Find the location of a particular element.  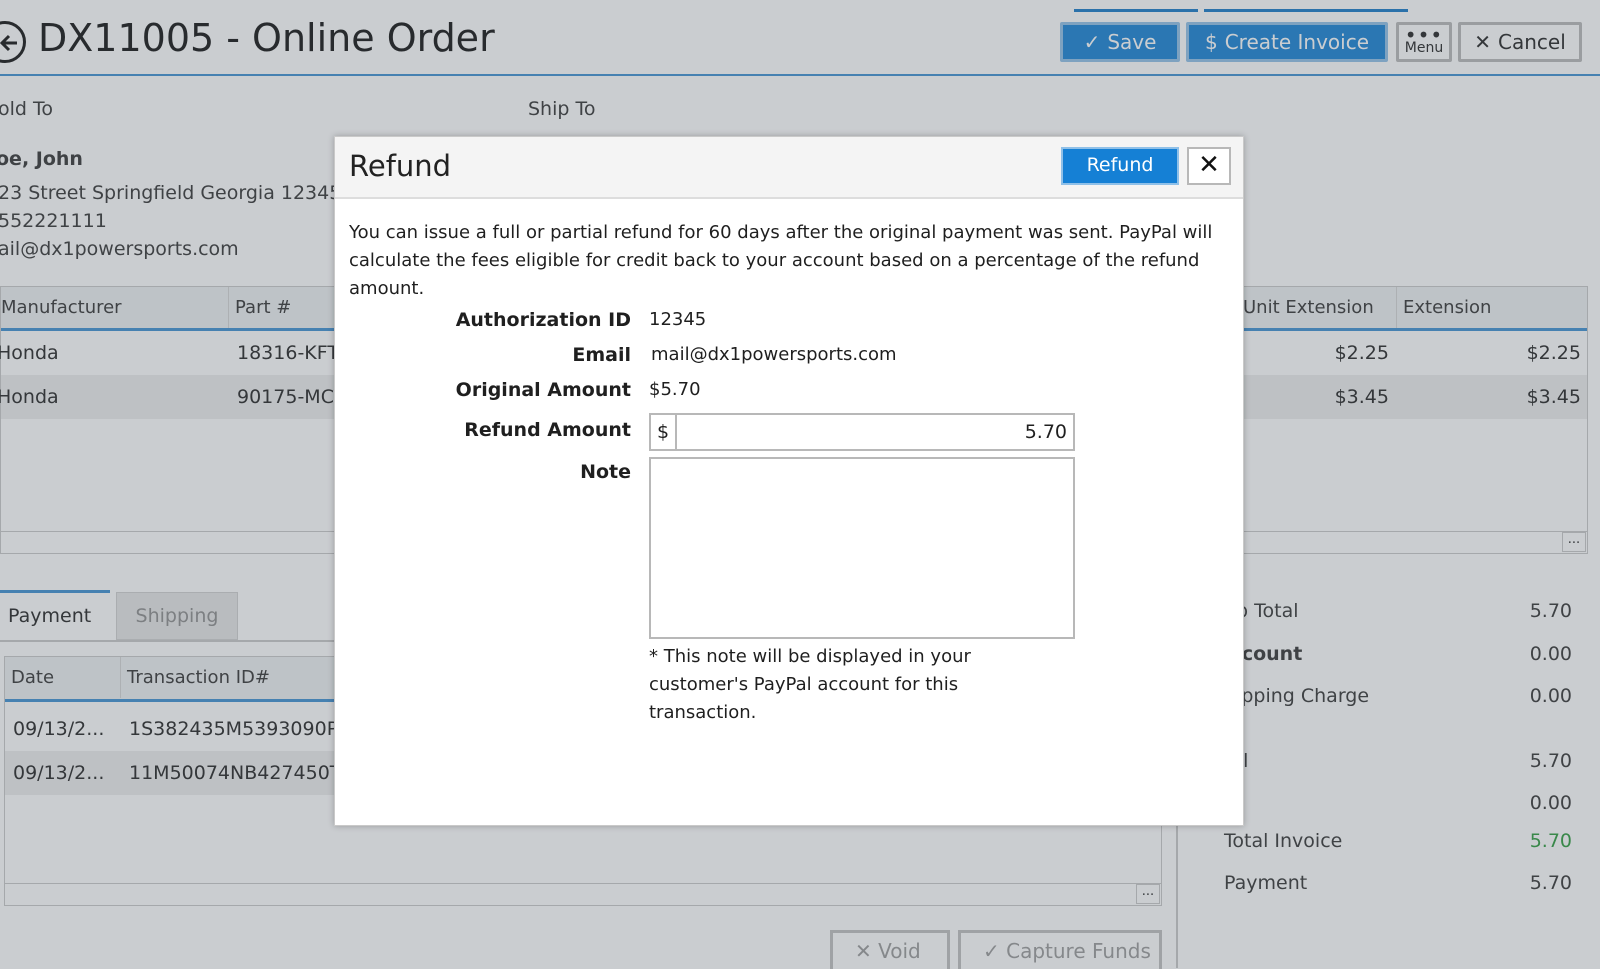

refund-amount-input is located at coordinates (876, 432).